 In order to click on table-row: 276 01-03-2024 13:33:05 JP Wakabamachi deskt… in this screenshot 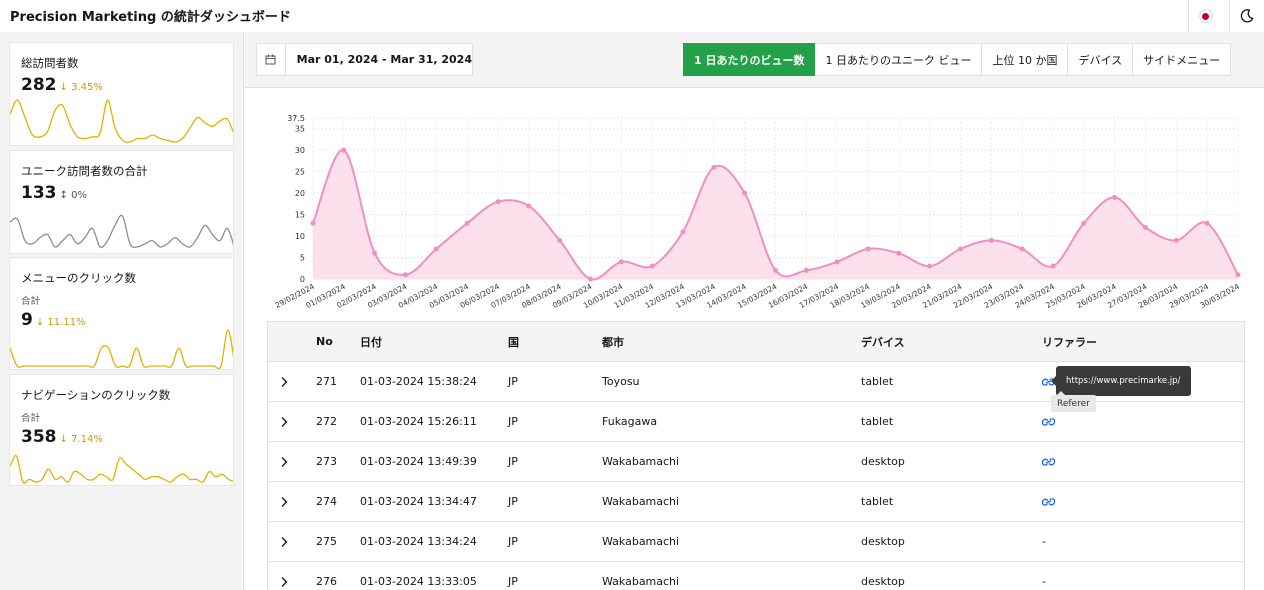, I will do `click(756, 576)`.